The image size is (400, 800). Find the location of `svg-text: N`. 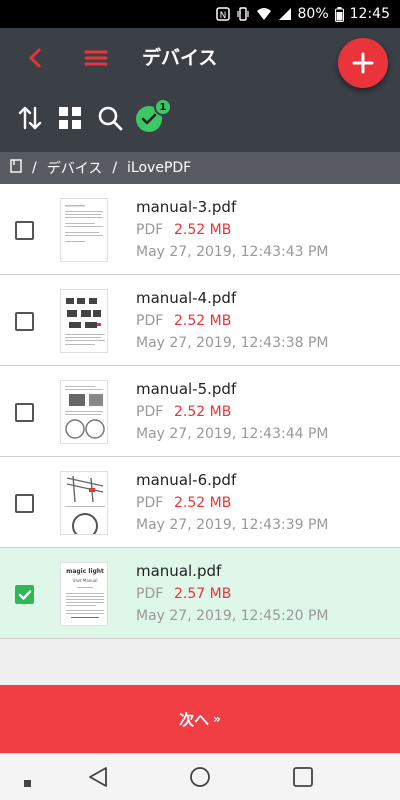

svg-text: N is located at coordinates (222, 16).